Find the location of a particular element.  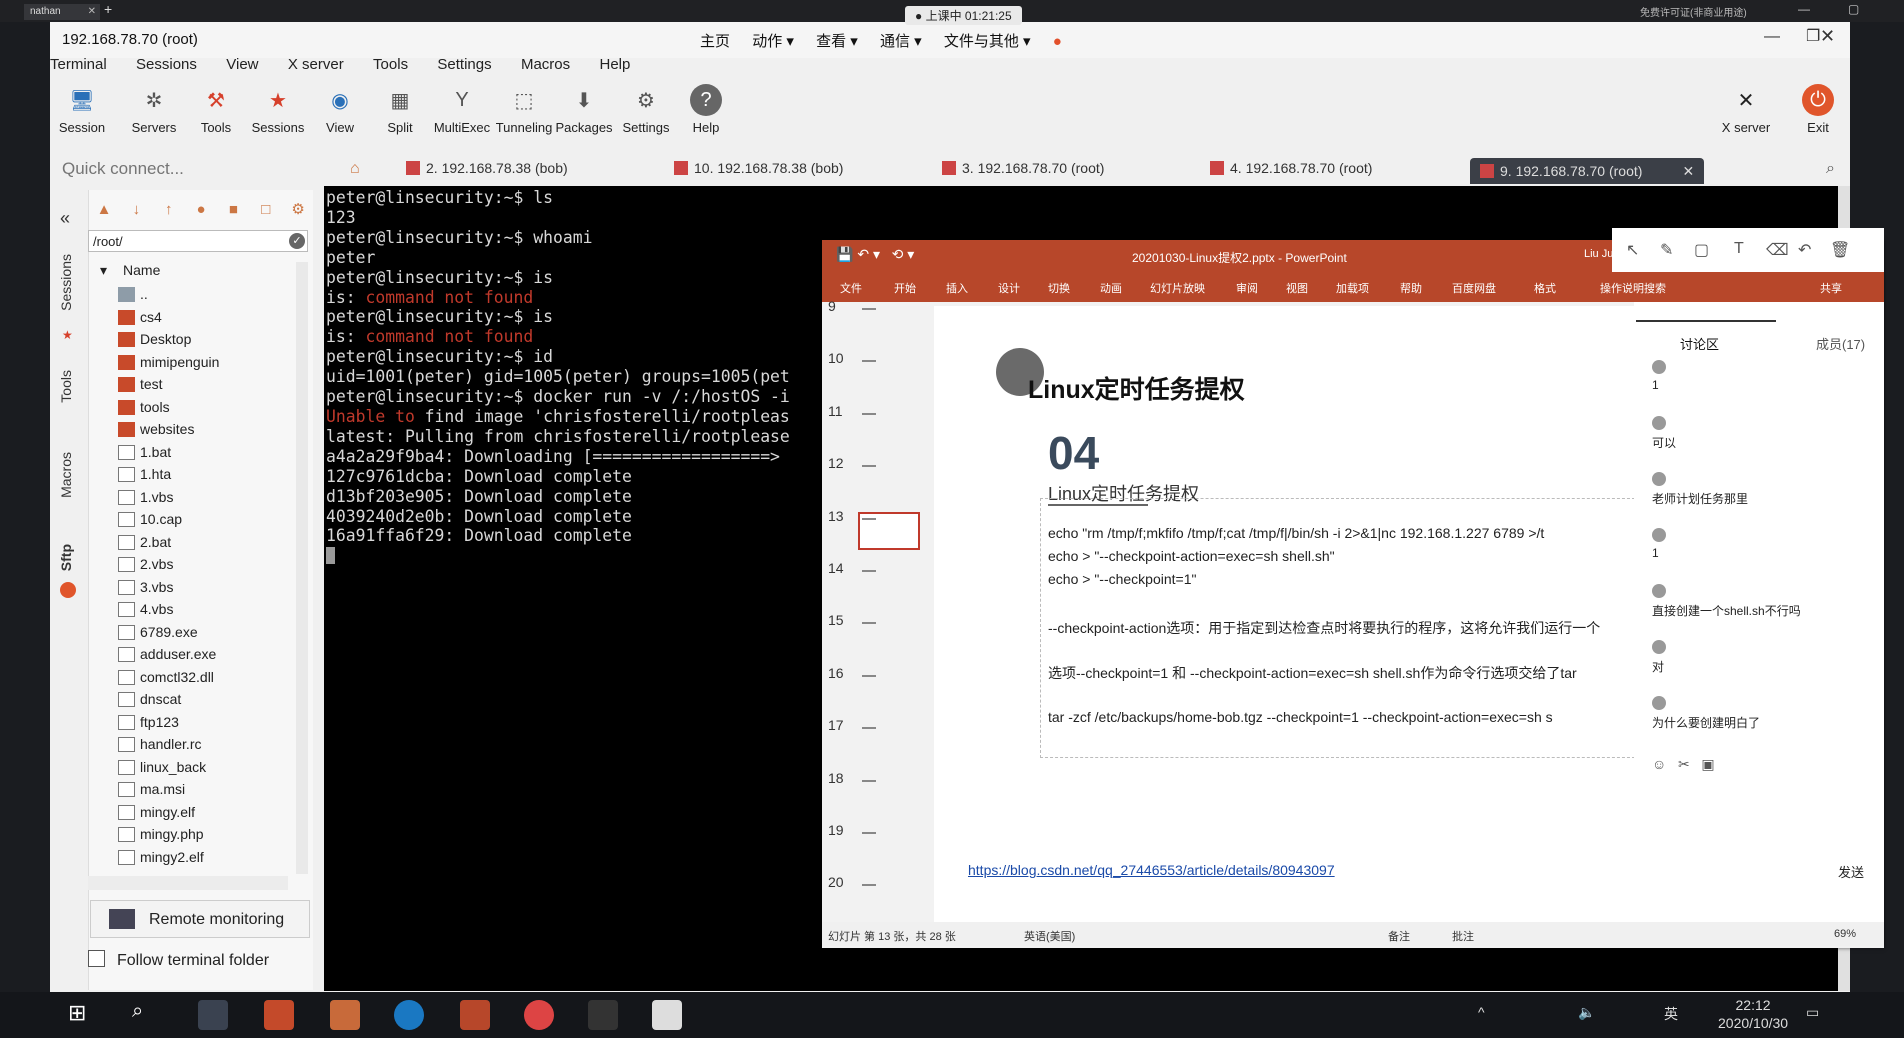

zoom-level: 69% is located at coordinates (1845, 934).